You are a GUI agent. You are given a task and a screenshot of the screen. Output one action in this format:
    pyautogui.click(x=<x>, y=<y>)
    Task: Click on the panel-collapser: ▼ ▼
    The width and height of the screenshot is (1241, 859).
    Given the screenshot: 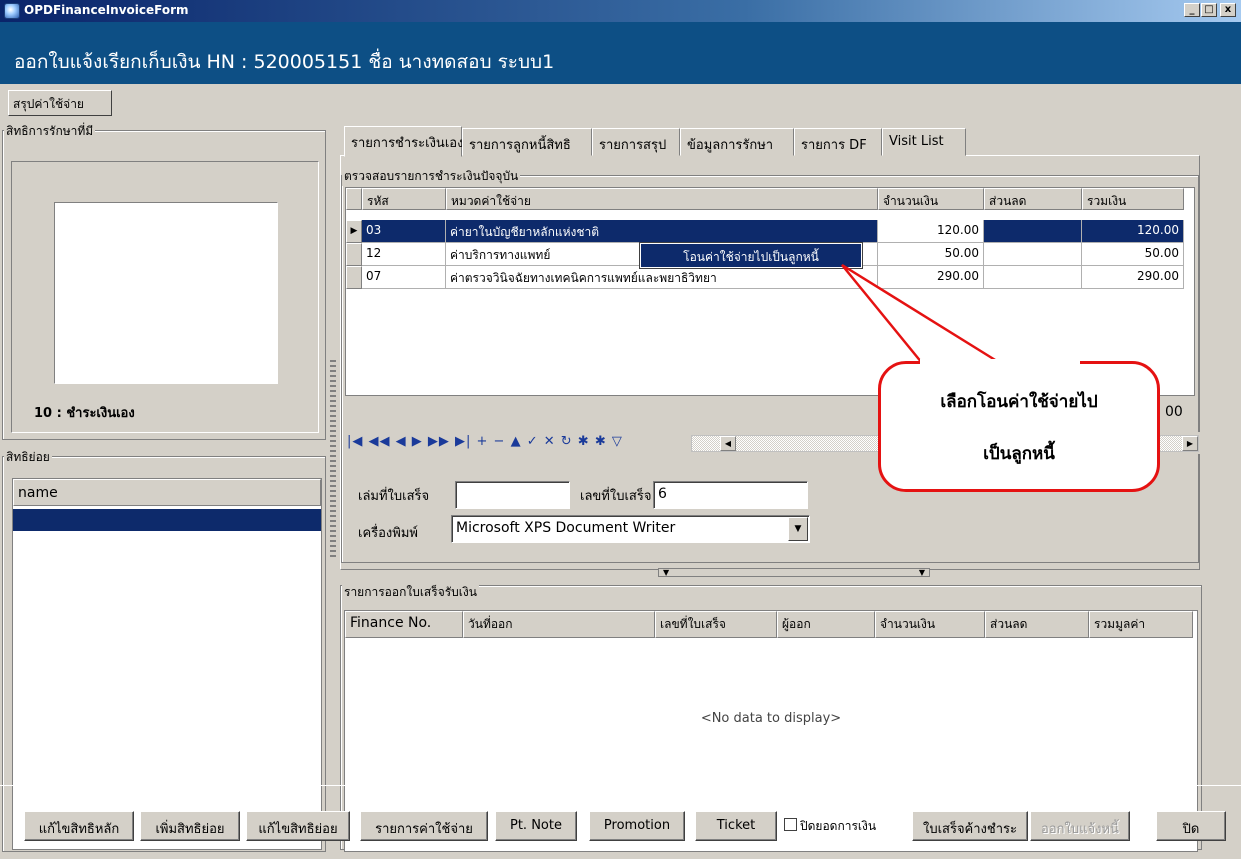 What is the action you would take?
    pyautogui.click(x=794, y=572)
    